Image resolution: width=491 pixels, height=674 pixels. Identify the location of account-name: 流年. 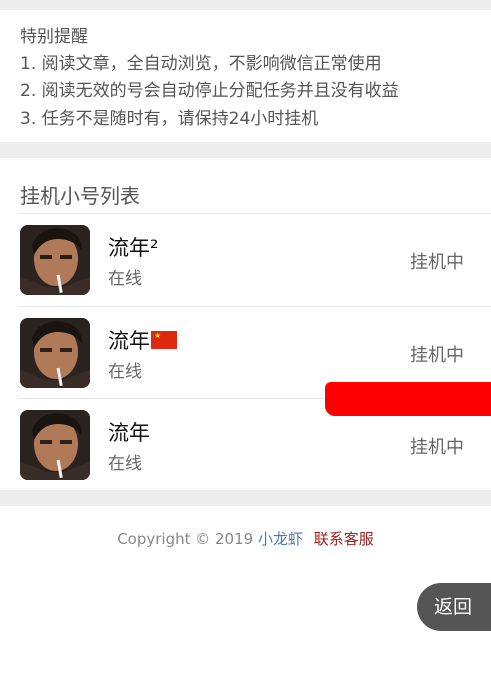
(129, 433).